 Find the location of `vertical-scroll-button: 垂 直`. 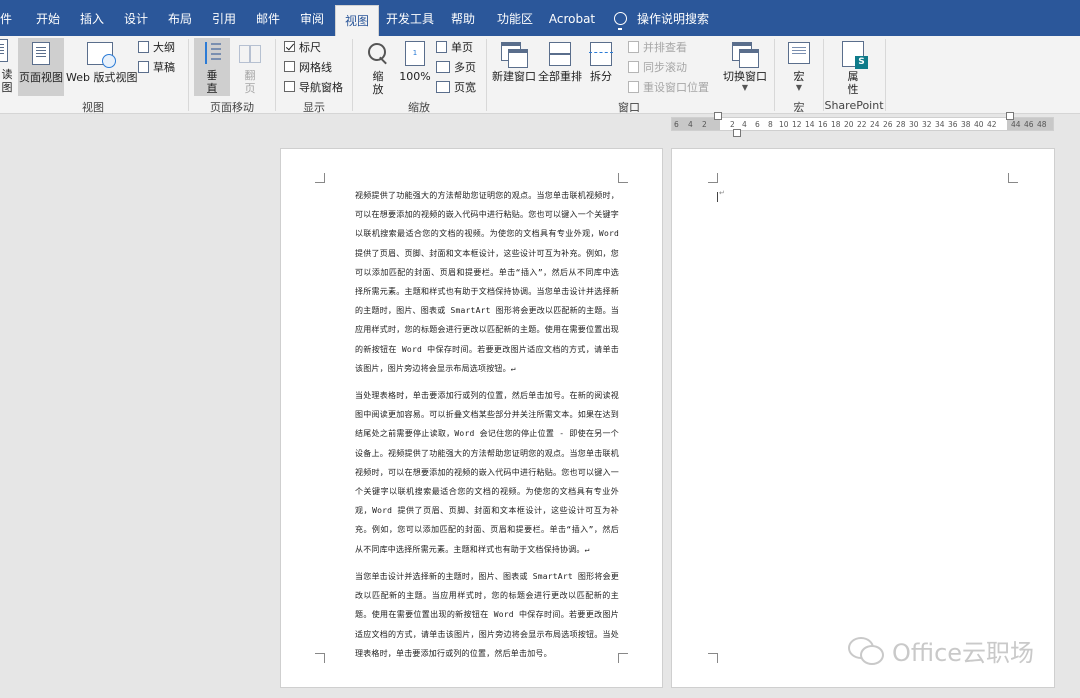

vertical-scroll-button: 垂 直 is located at coordinates (212, 67).